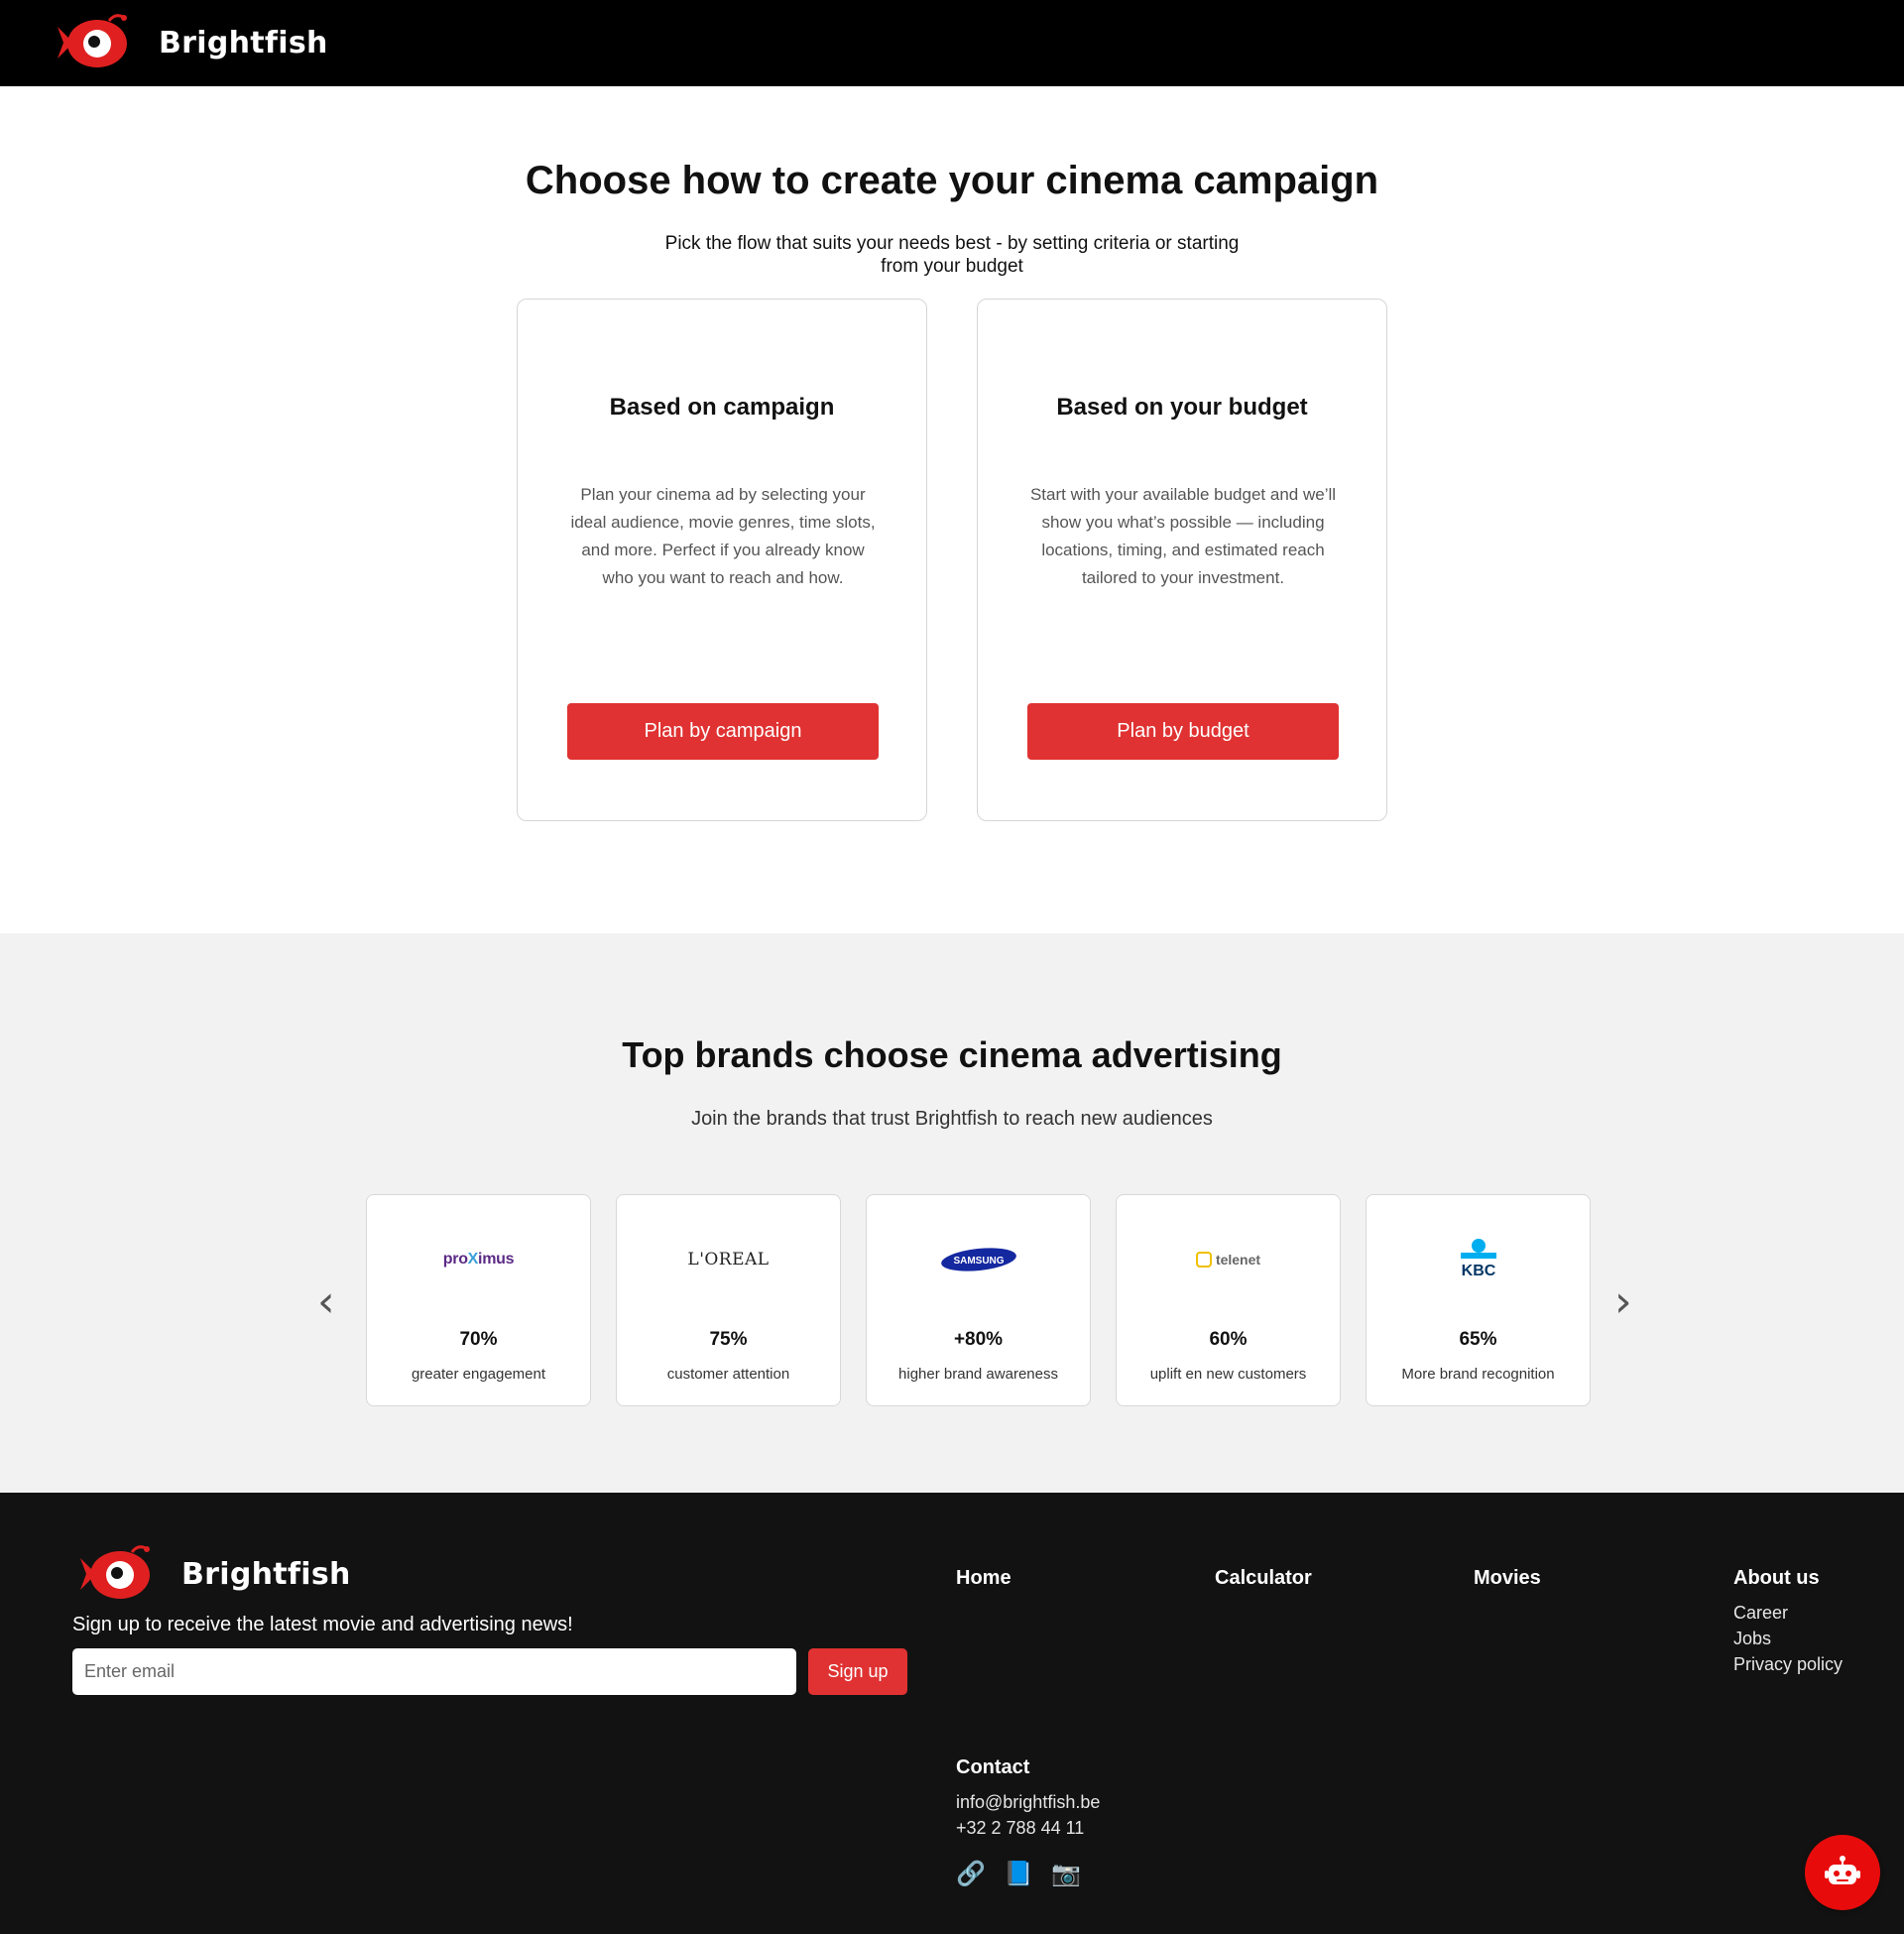  I want to click on samsung-logo: SAMSUNG, so click(978, 1259).